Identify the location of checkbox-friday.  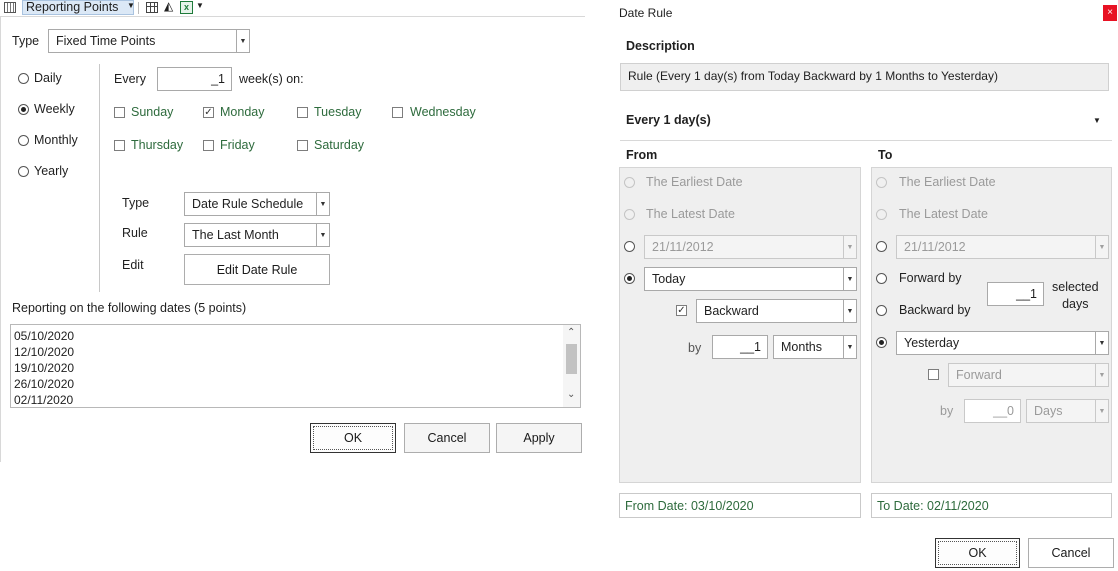
(208, 145).